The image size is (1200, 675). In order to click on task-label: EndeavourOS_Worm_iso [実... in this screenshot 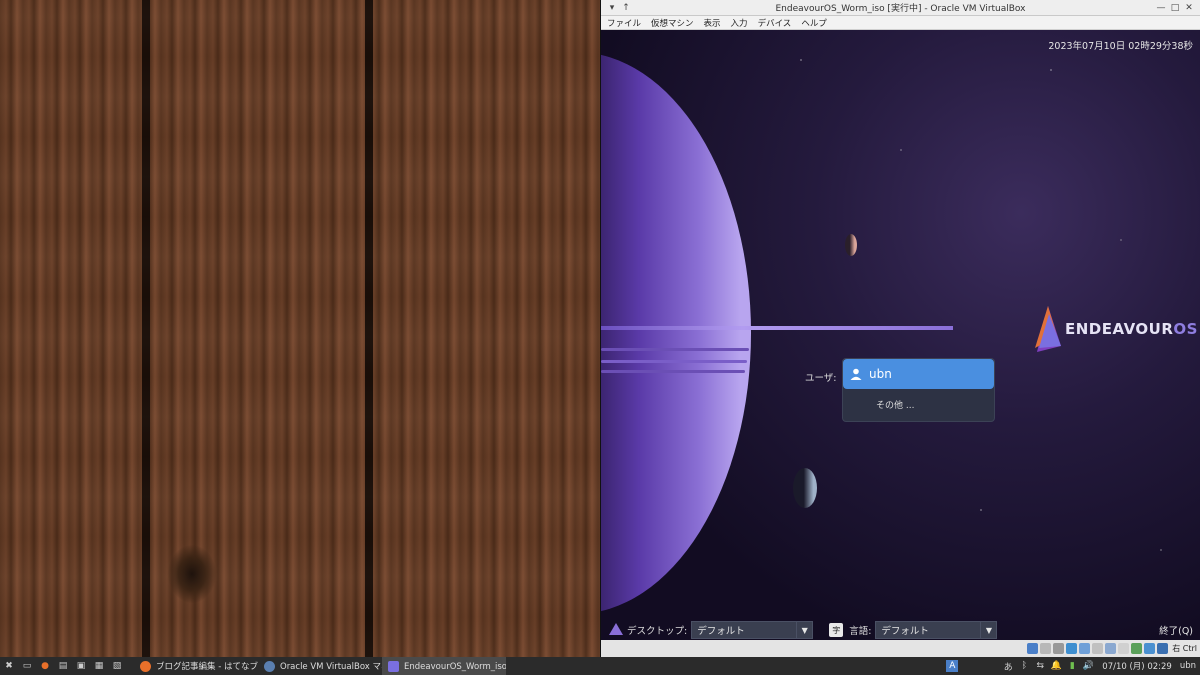, I will do `click(455, 667)`.